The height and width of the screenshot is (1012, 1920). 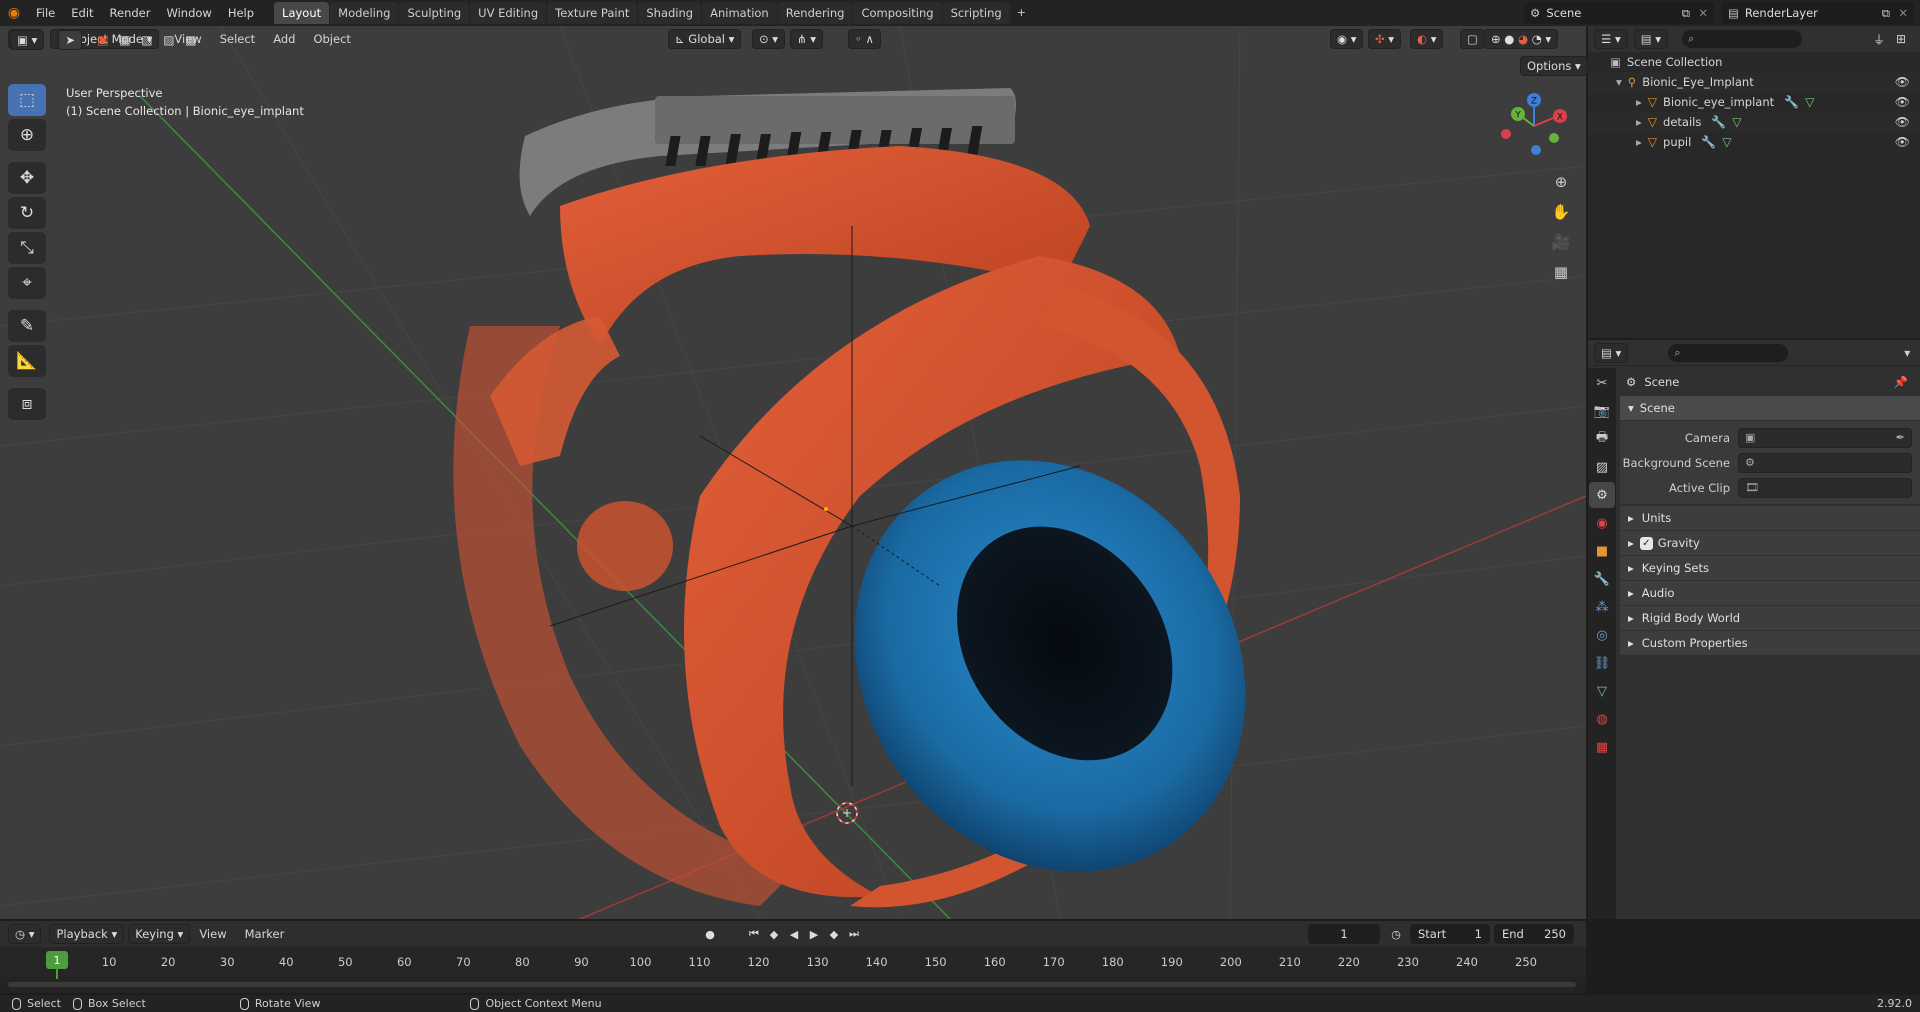 What do you see at coordinates (670, 13) in the screenshot?
I see `tab-shading: Shading` at bounding box center [670, 13].